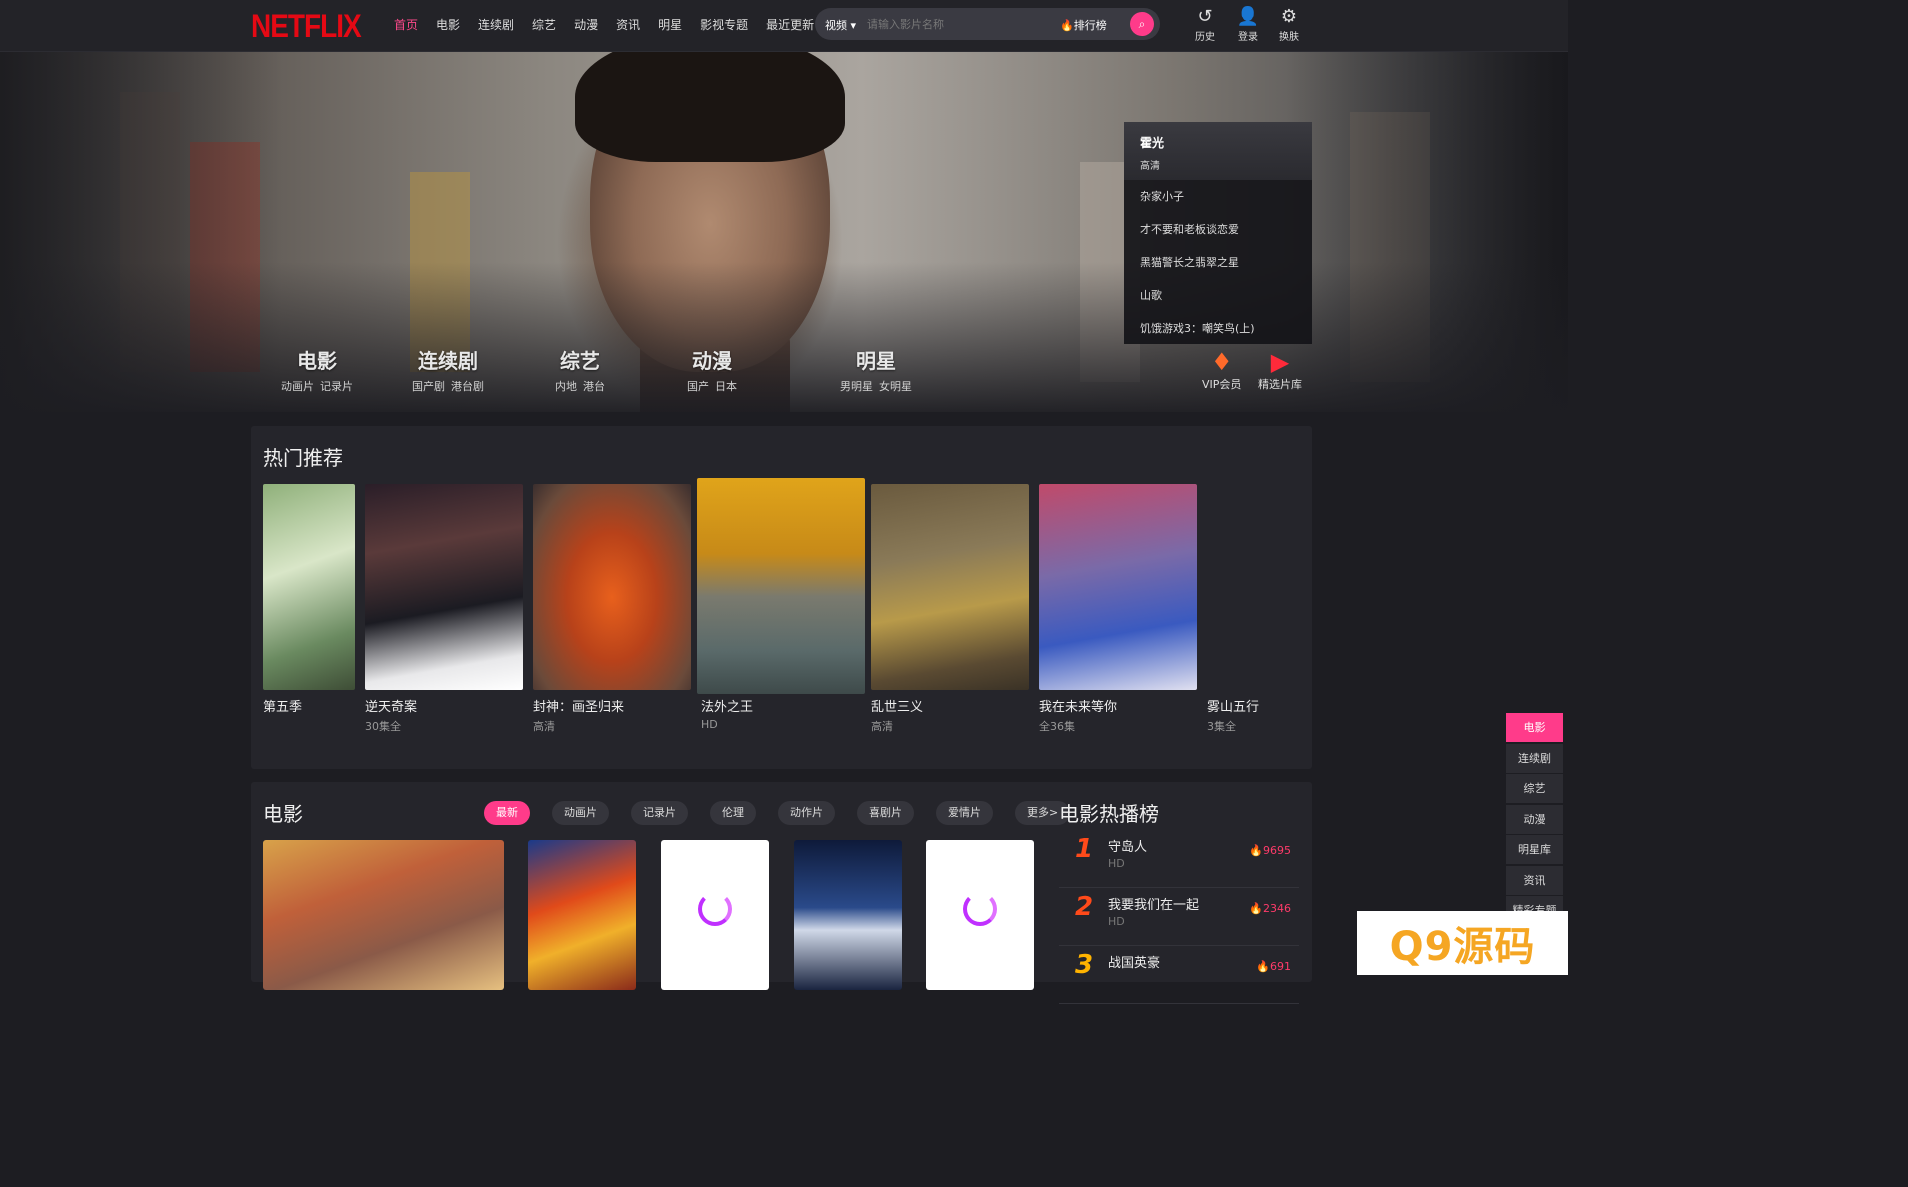  I want to click on history-button: ↺ 历史, so click(1205, 24).